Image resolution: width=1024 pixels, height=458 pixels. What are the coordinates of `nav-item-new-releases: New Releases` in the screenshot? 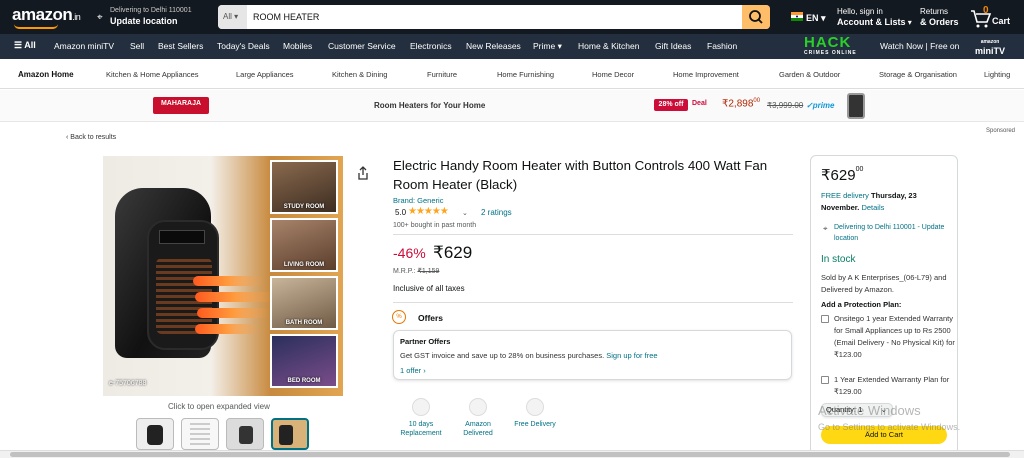 It's located at (493, 46).